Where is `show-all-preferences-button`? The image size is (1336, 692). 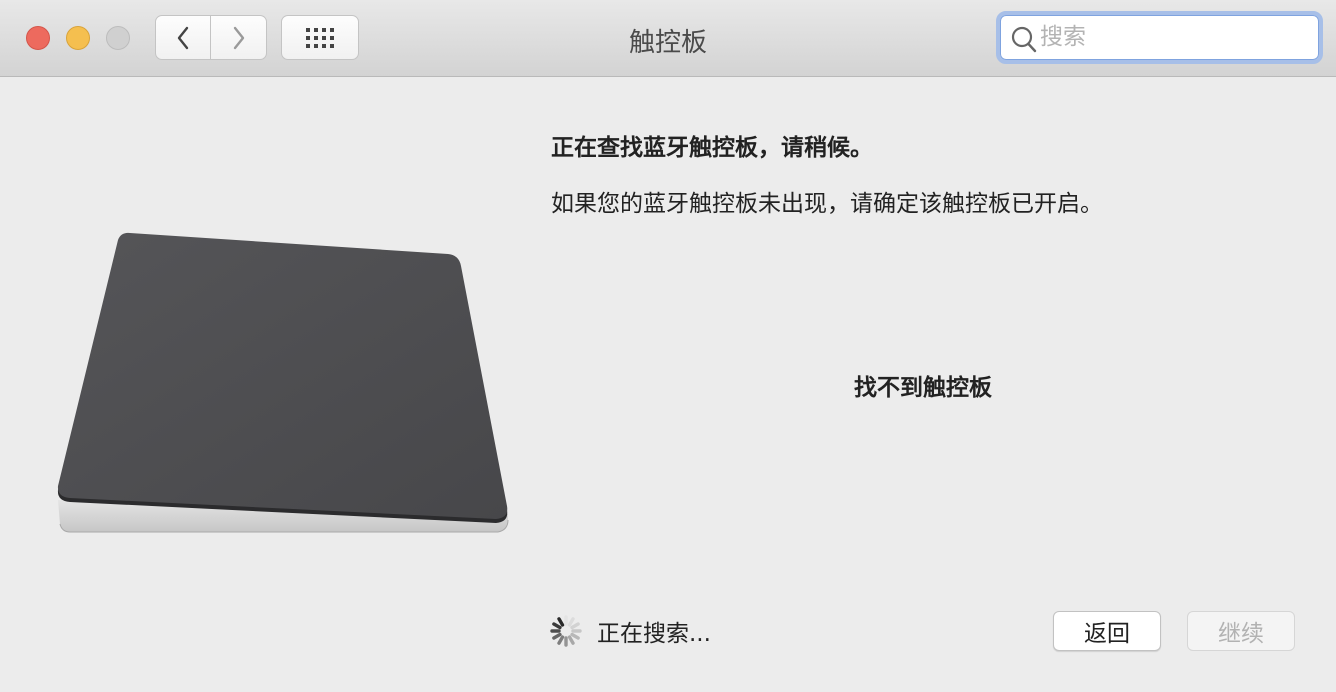
show-all-preferences-button is located at coordinates (320, 37).